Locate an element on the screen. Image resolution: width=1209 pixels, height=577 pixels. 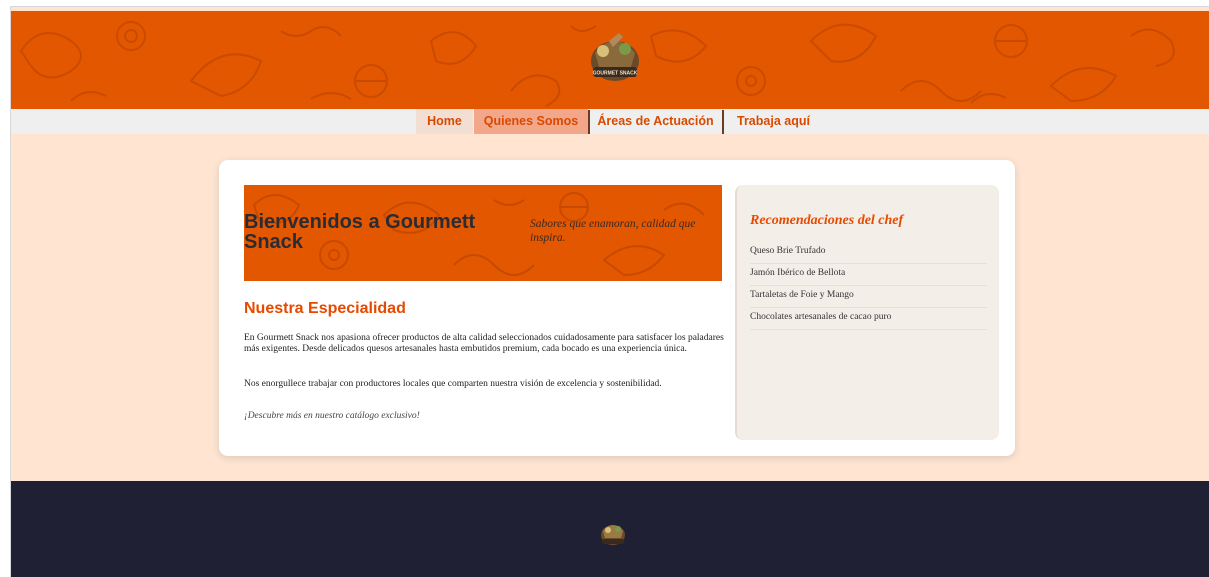
logo-text: GOURMET SNACK is located at coordinates (615, 74).